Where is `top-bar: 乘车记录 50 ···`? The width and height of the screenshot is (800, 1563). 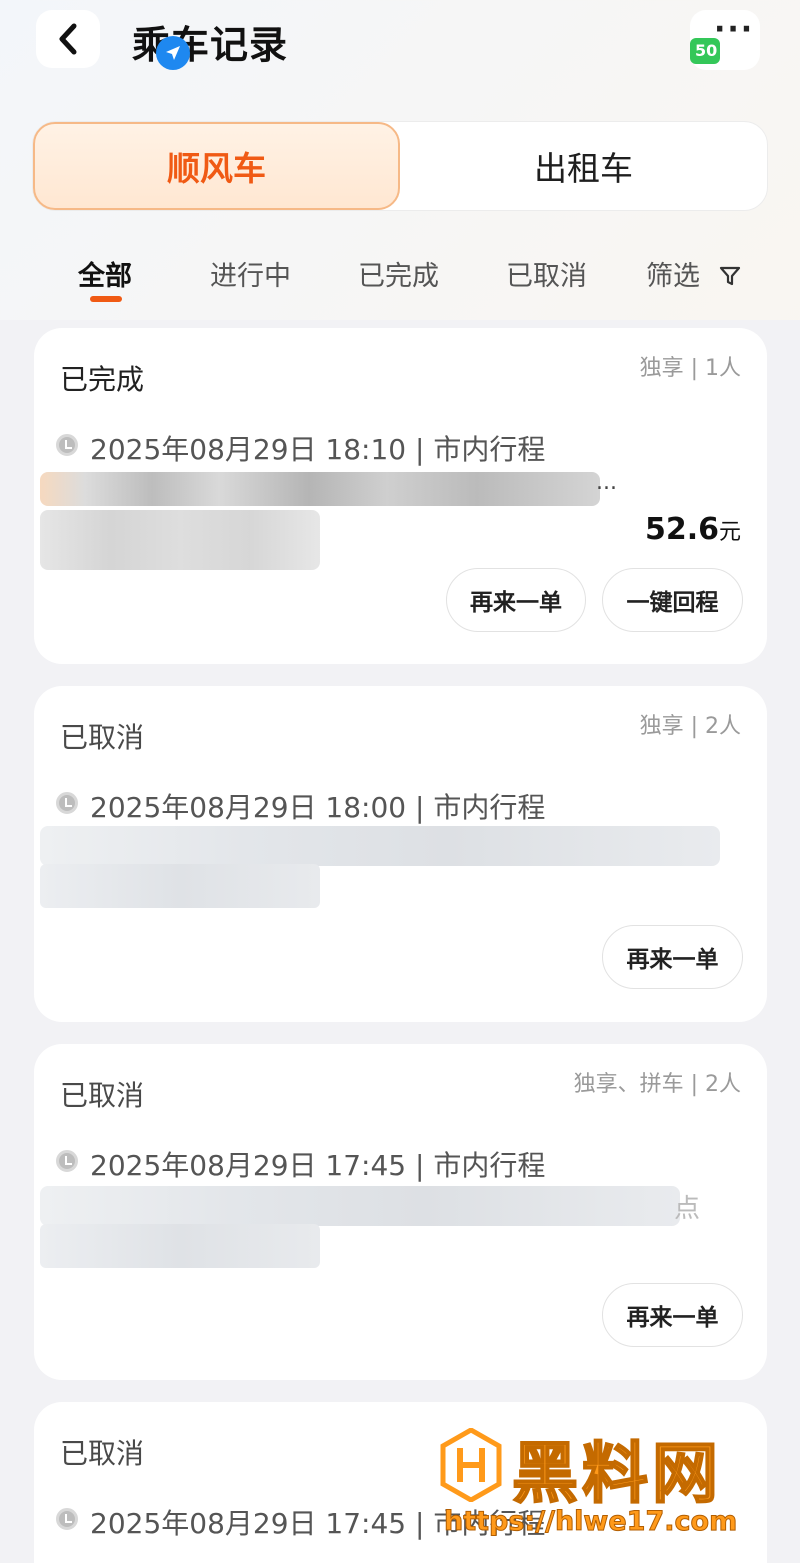 top-bar: 乘车记录 50 ··· is located at coordinates (400, 40).